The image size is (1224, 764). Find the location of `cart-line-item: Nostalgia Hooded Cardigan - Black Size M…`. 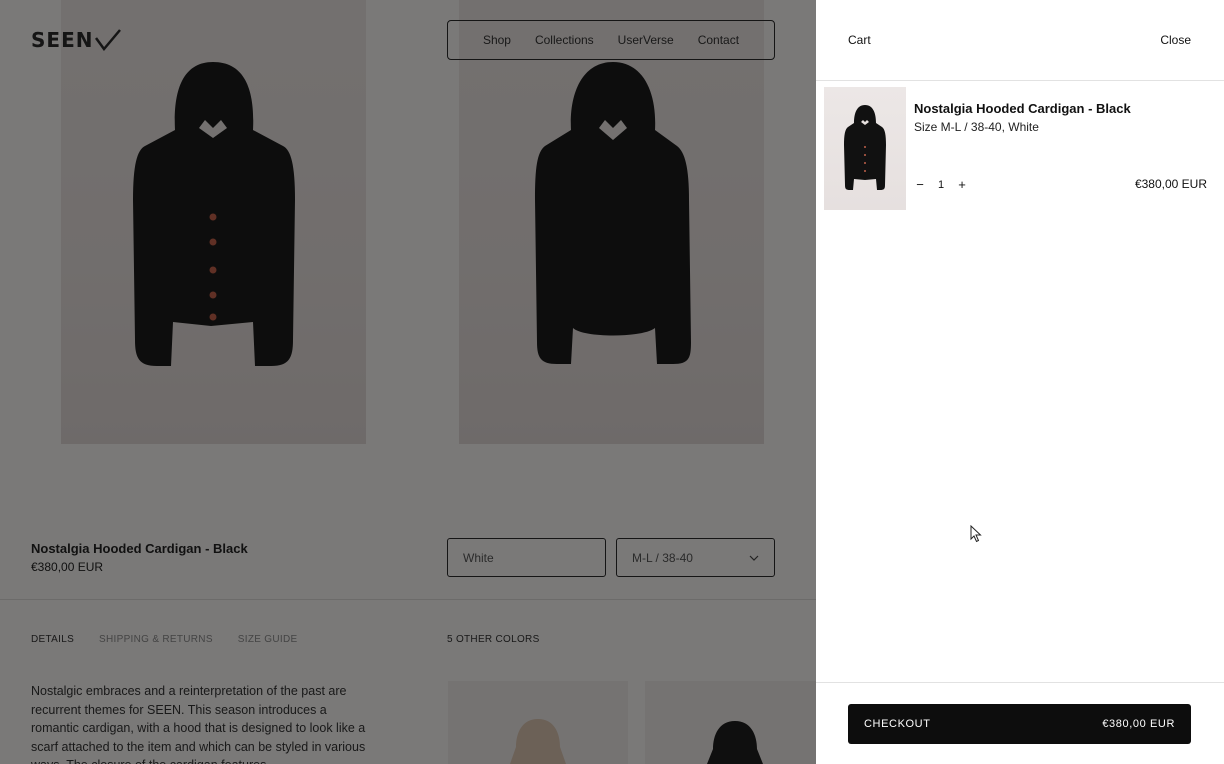

cart-line-item: Nostalgia Hooded Cardigan - Black Size M… is located at coordinates (1020, 149).